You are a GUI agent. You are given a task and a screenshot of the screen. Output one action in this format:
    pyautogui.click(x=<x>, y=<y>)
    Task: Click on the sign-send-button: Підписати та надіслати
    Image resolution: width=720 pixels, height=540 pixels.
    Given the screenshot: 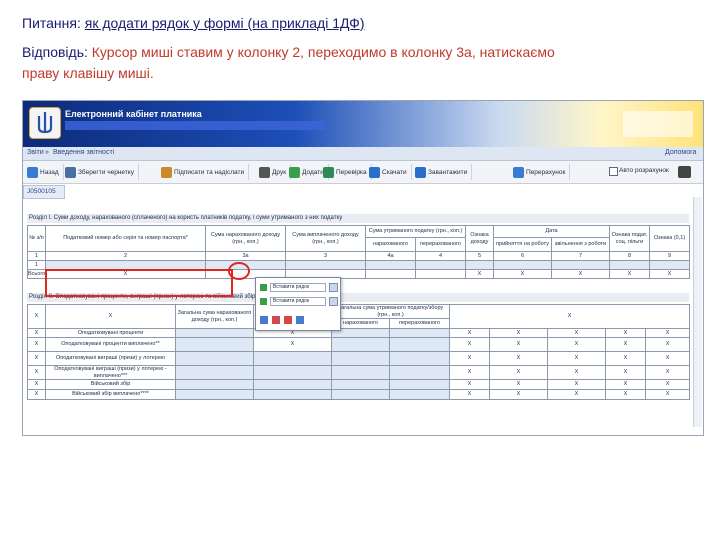 What is the action you would take?
    pyautogui.click(x=205, y=172)
    